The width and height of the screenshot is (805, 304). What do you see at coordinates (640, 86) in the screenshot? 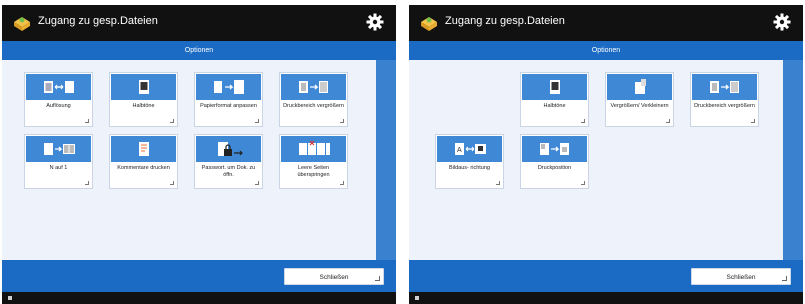
I see `enlarge-reduce-icon` at bounding box center [640, 86].